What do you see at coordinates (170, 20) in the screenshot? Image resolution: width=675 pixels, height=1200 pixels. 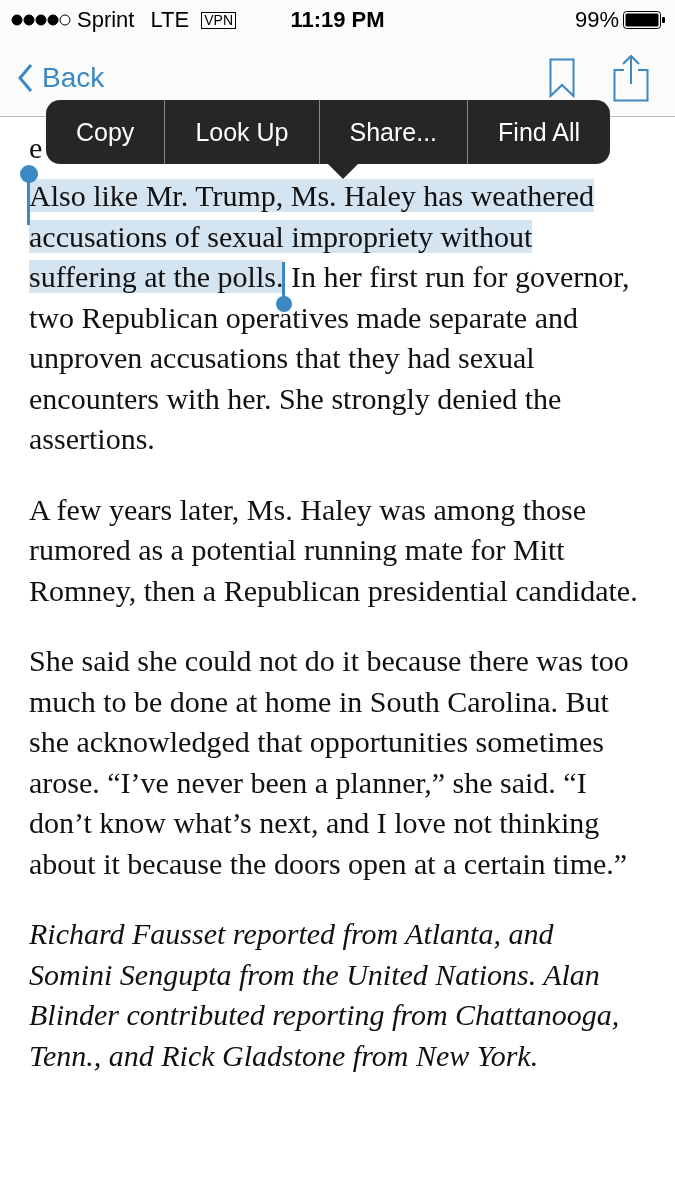 I see `network-type: LTE` at bounding box center [170, 20].